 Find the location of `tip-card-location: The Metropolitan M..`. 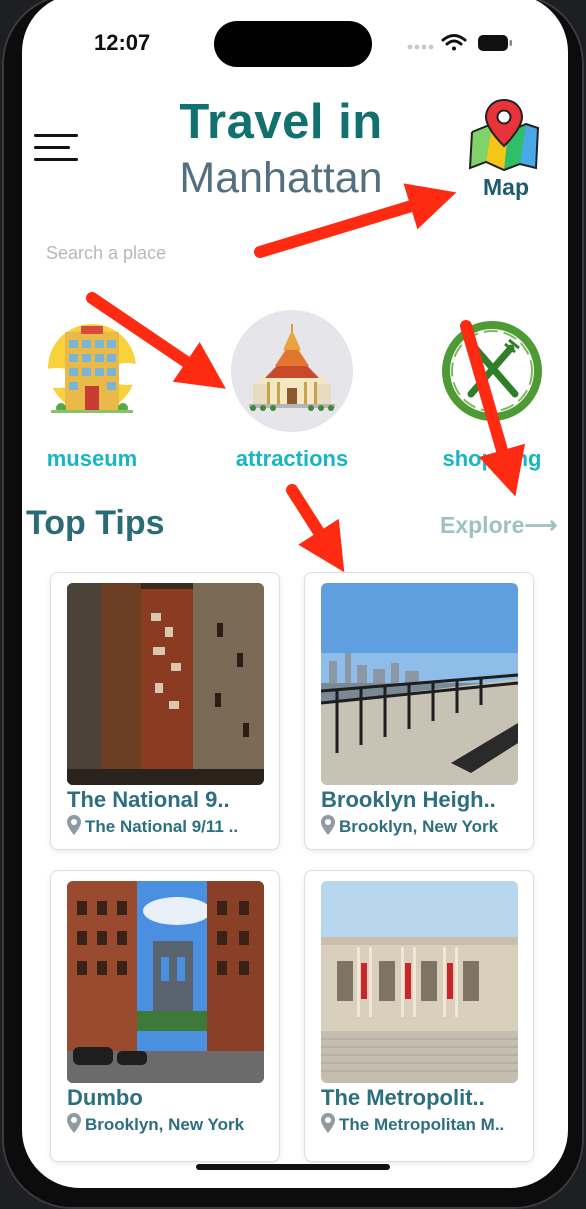

tip-card-location: The Metropolitan M.. is located at coordinates (412, 1124).